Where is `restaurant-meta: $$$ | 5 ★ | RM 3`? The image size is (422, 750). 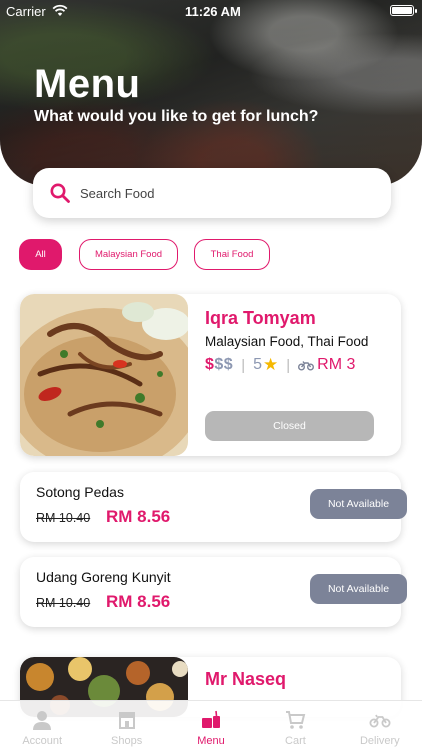 restaurant-meta: $$$ | 5 ★ | RM 3 is located at coordinates (280, 365).